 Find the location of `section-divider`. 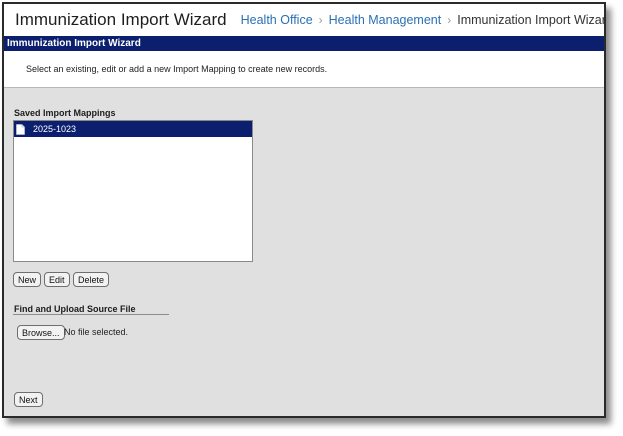

section-divider is located at coordinates (91, 314).